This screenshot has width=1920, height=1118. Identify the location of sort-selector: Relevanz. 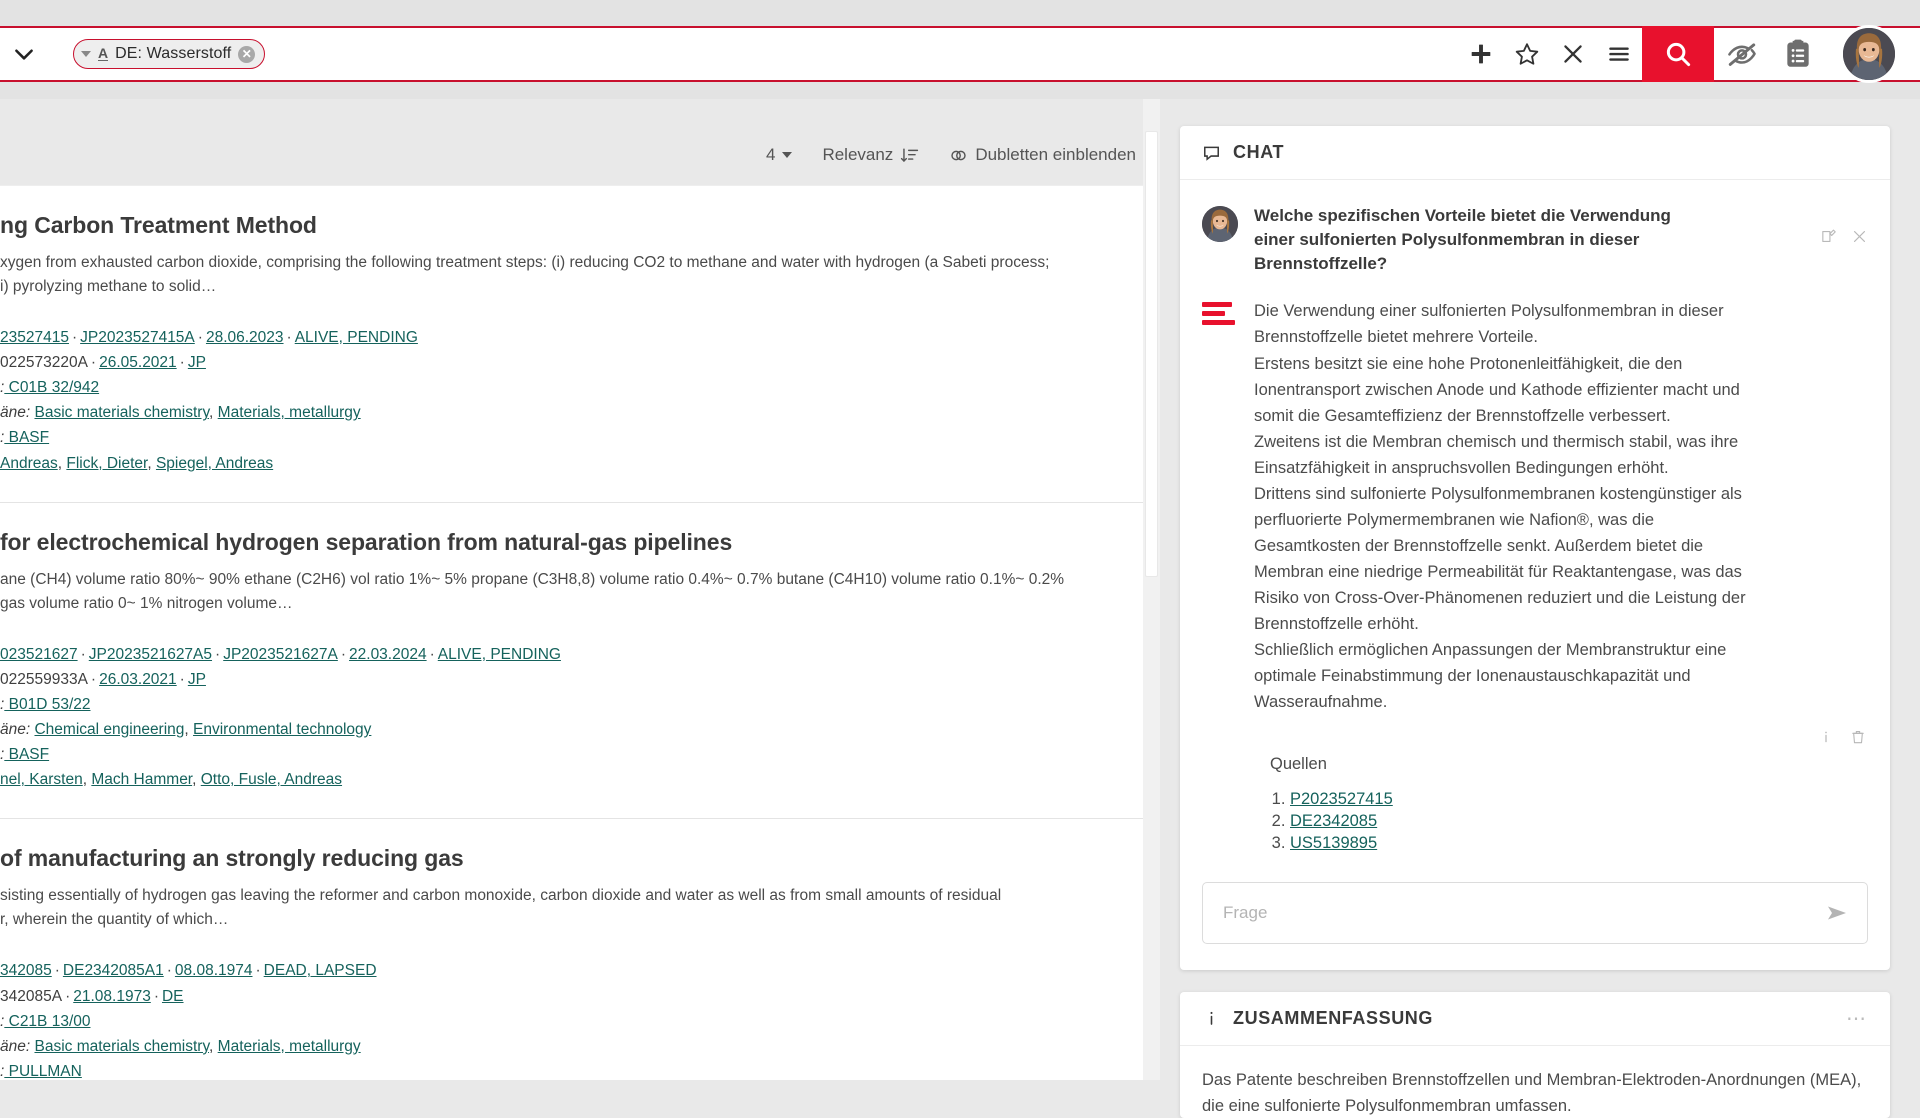
(870, 155).